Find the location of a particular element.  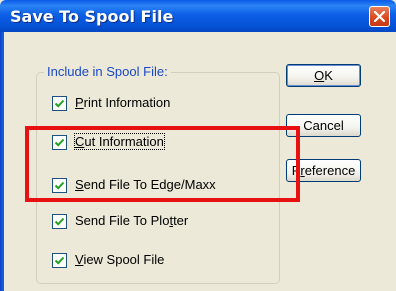

title-bar: Save To Spool File is located at coordinates (198, 16).